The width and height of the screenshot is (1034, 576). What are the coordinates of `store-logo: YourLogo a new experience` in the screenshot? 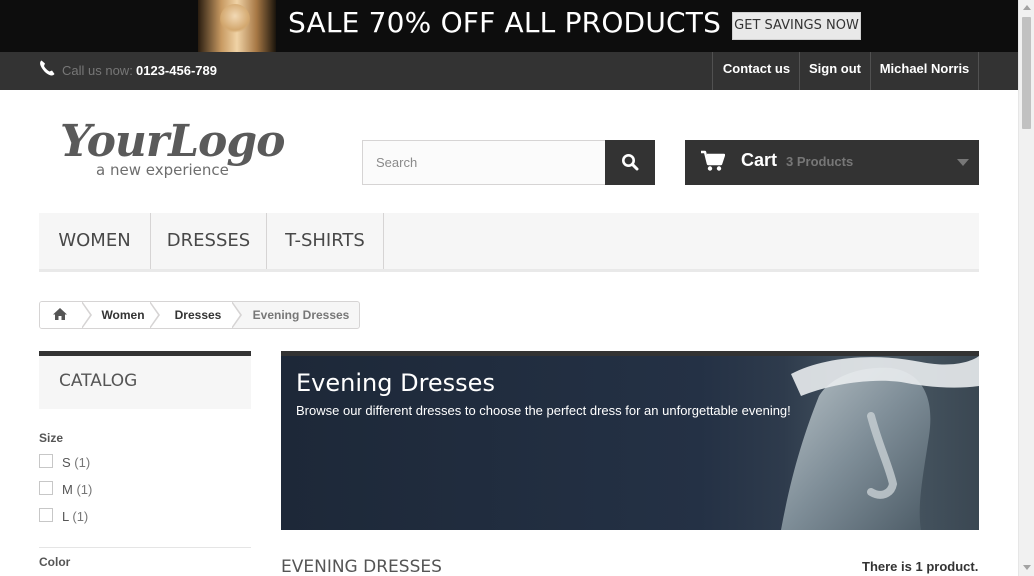 It's located at (180, 145).